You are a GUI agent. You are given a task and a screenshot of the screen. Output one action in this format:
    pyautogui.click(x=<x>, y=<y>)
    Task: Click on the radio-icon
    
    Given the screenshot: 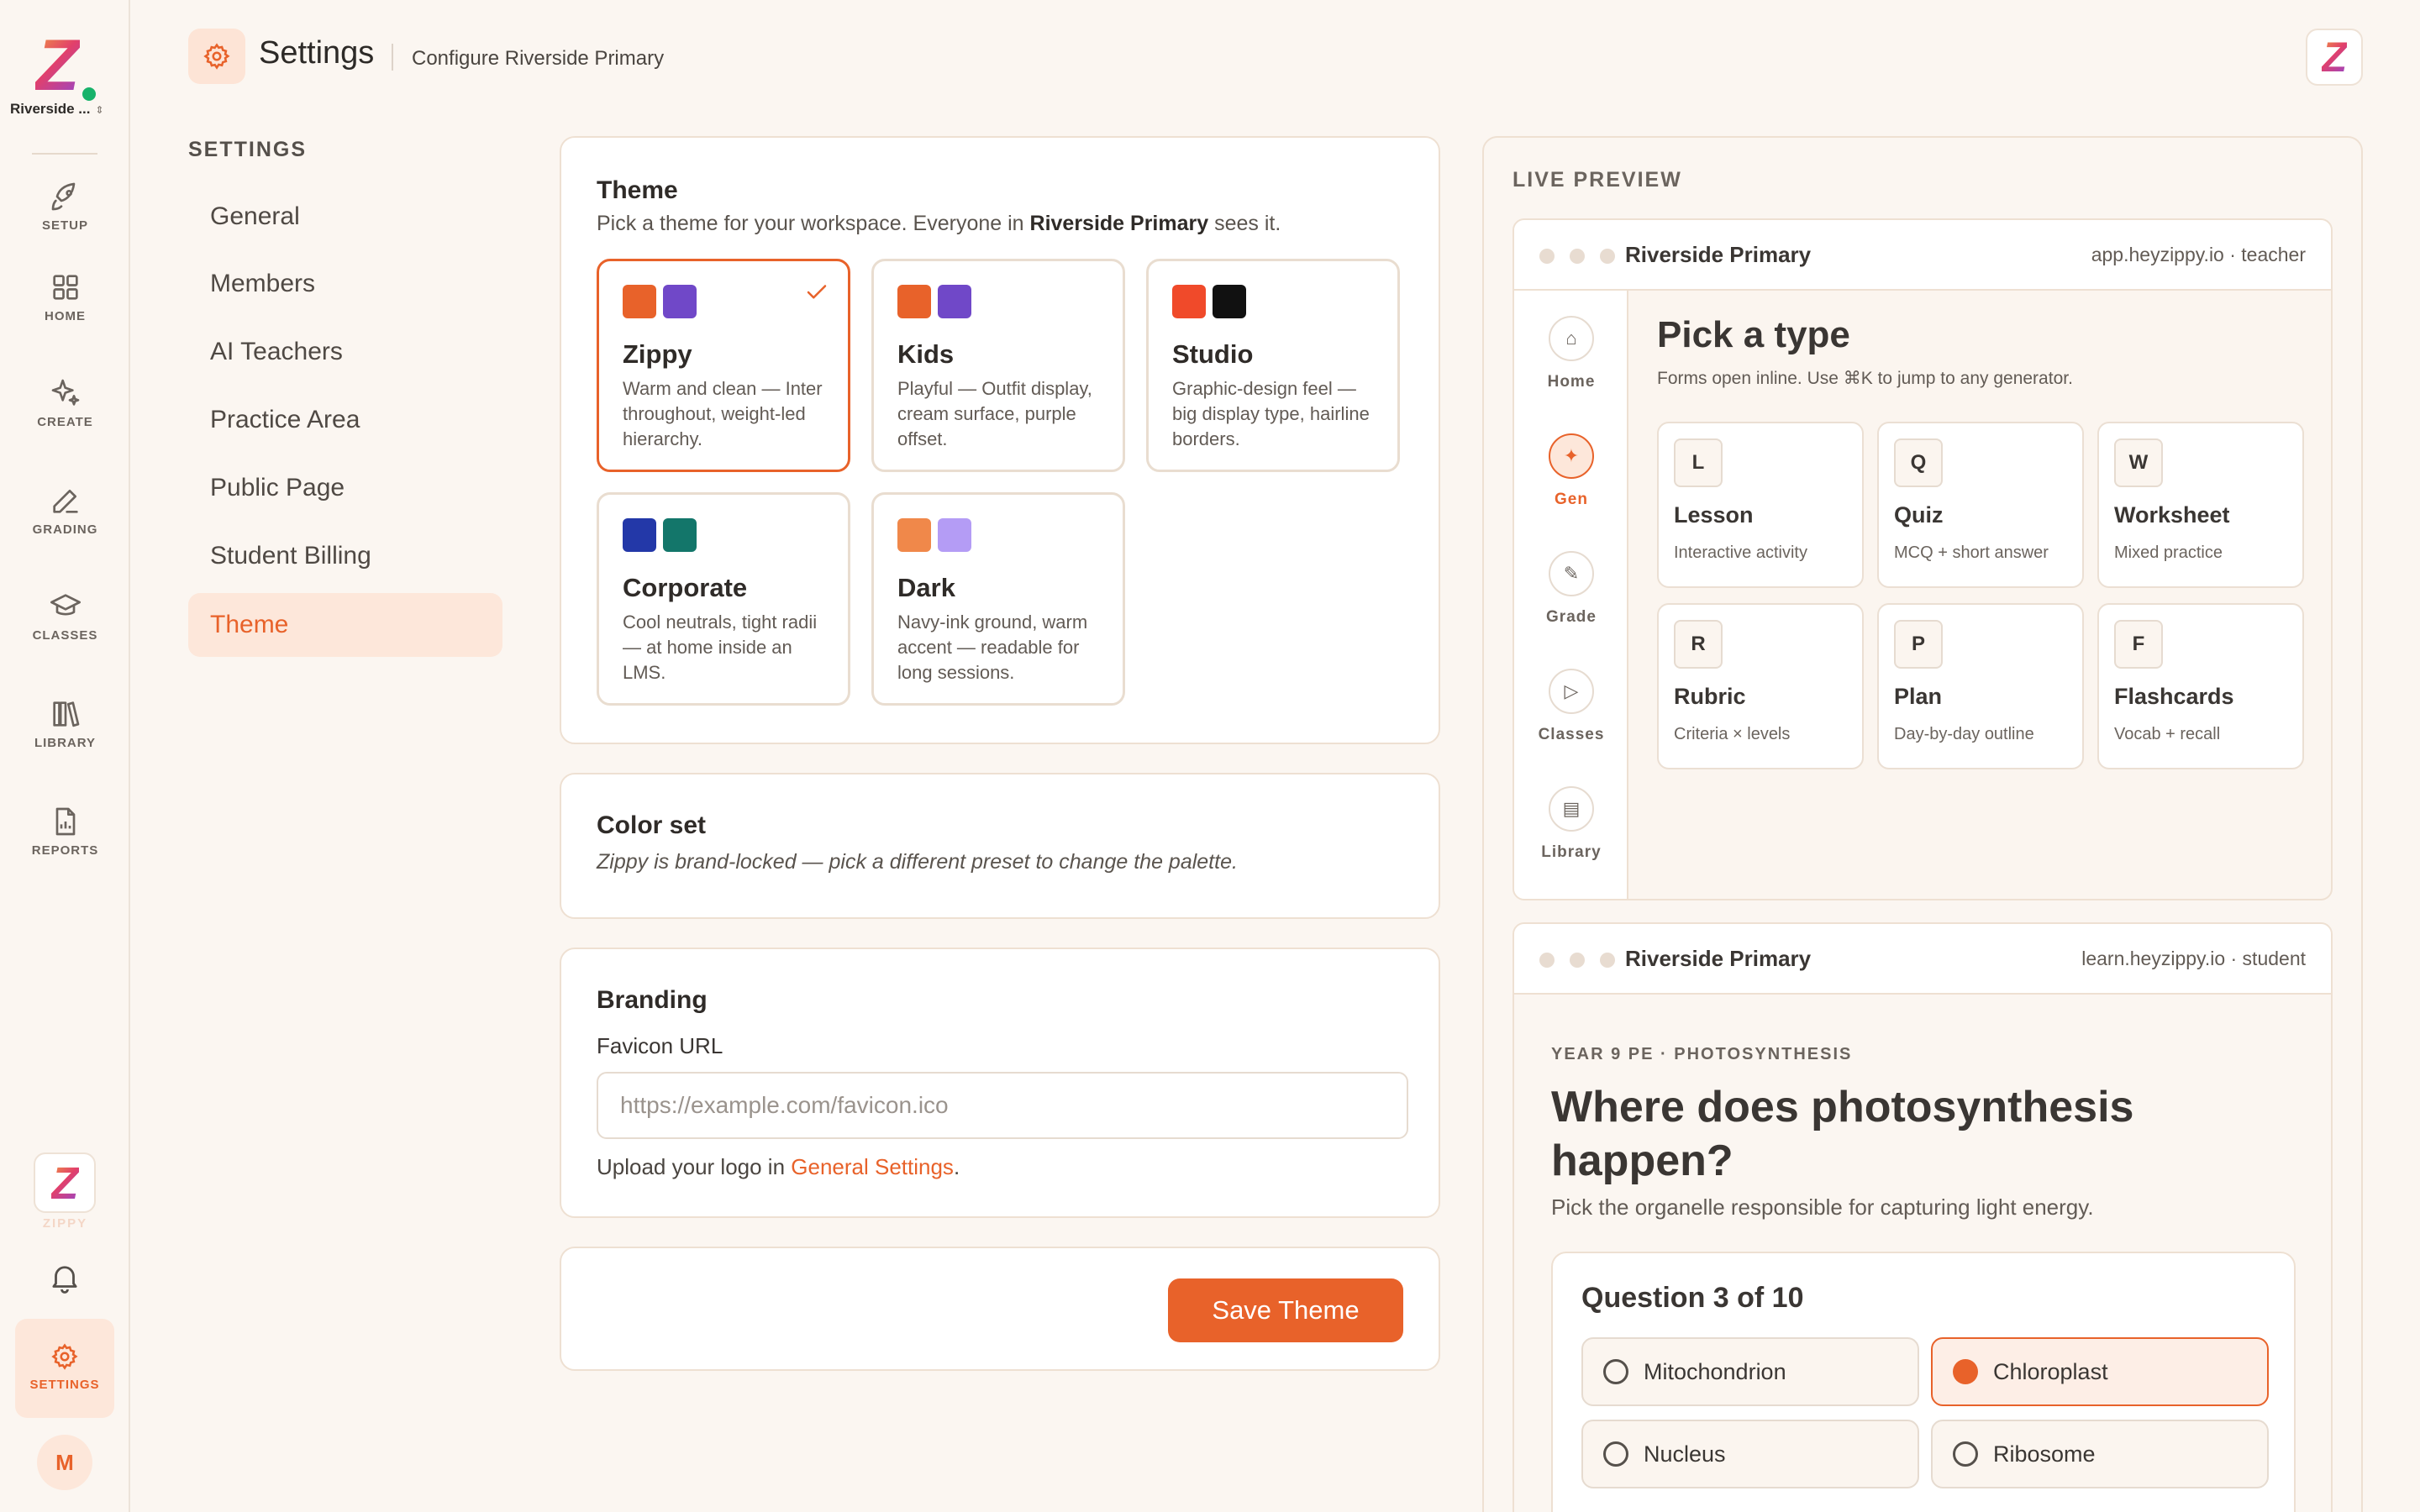 What is the action you would take?
    pyautogui.click(x=1616, y=1454)
    